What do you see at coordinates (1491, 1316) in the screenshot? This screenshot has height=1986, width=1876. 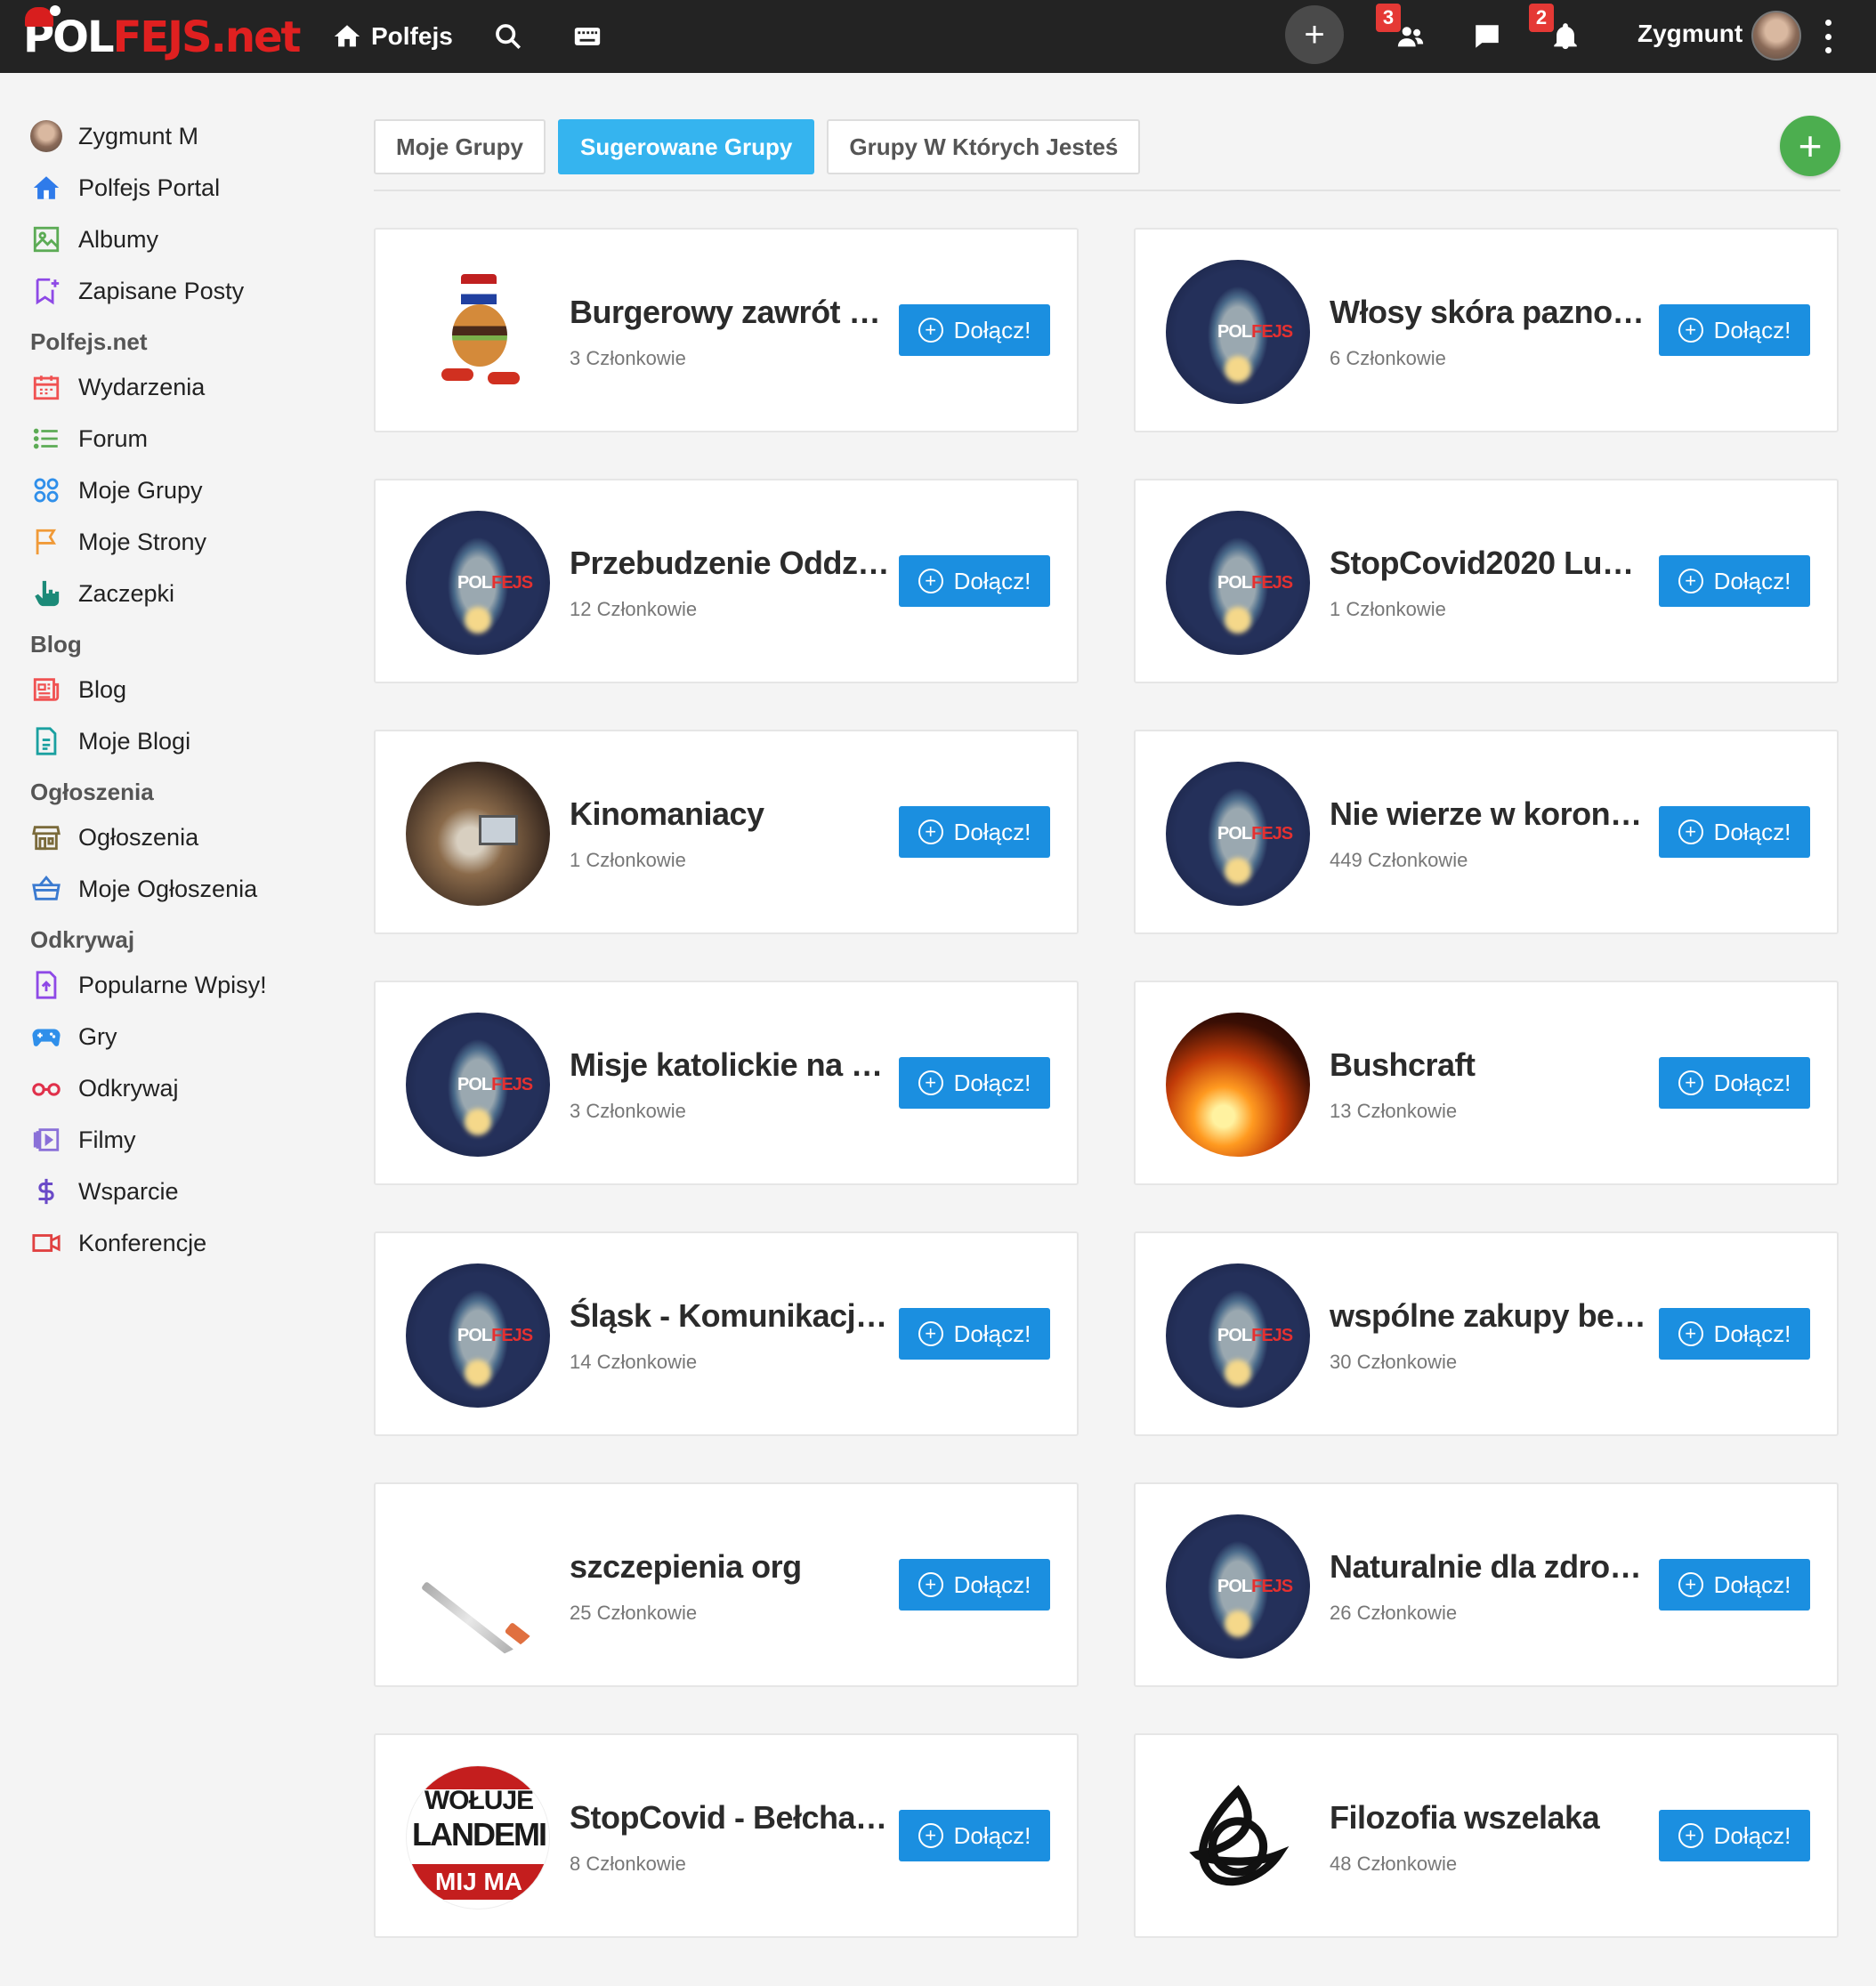 I see `group-title: wspólne zakupy bez maseczek` at bounding box center [1491, 1316].